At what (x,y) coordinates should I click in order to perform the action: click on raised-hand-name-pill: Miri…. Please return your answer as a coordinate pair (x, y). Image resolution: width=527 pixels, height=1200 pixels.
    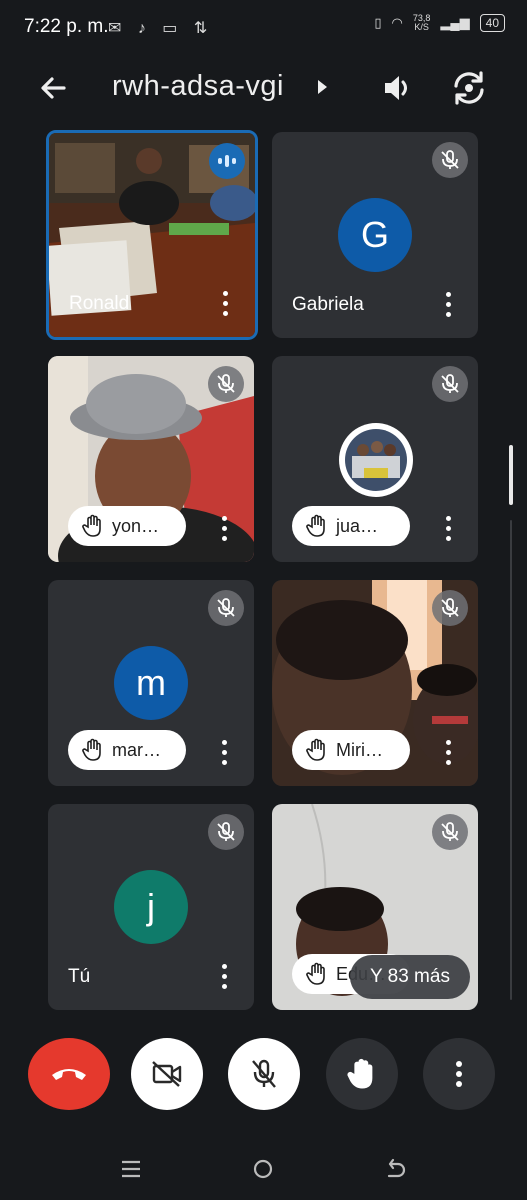
    Looking at the image, I should click on (351, 750).